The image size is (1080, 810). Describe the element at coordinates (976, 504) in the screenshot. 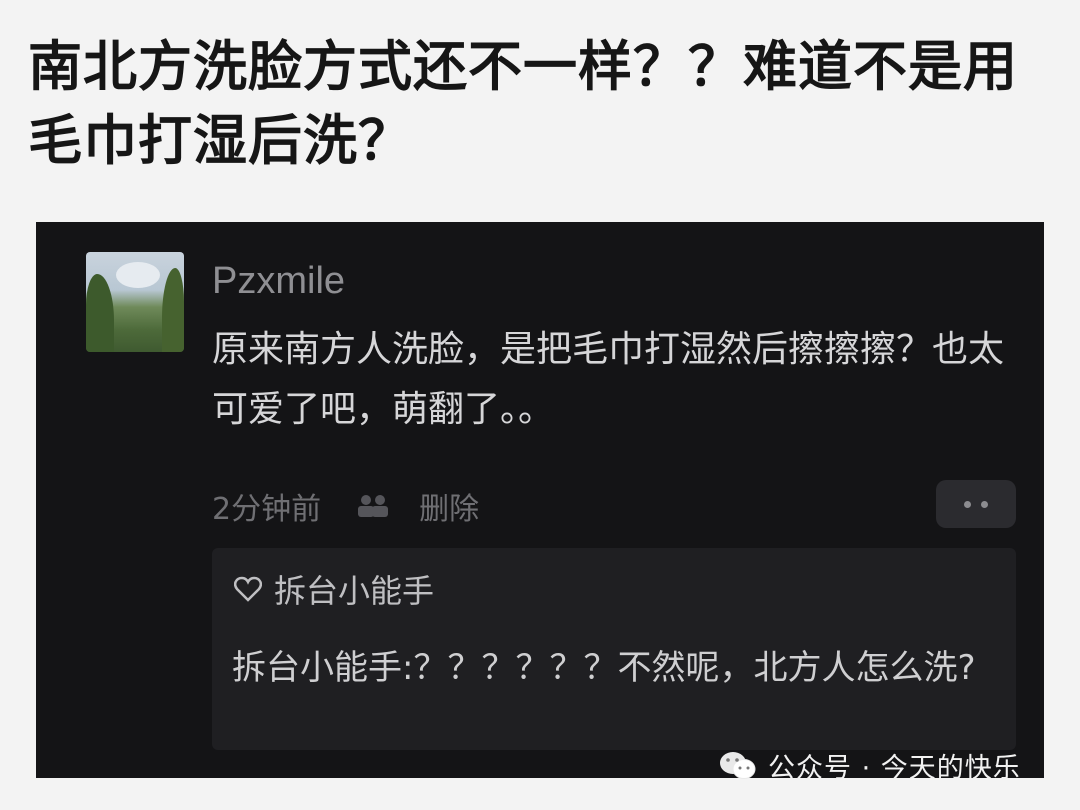

I see `more-options-button` at that location.